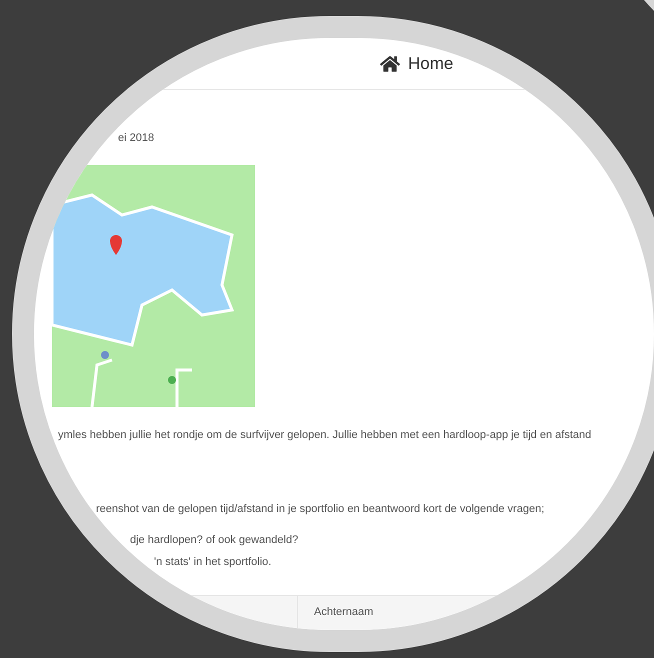  What do you see at coordinates (344, 612) in the screenshot?
I see `column-header: Achternaam` at bounding box center [344, 612].